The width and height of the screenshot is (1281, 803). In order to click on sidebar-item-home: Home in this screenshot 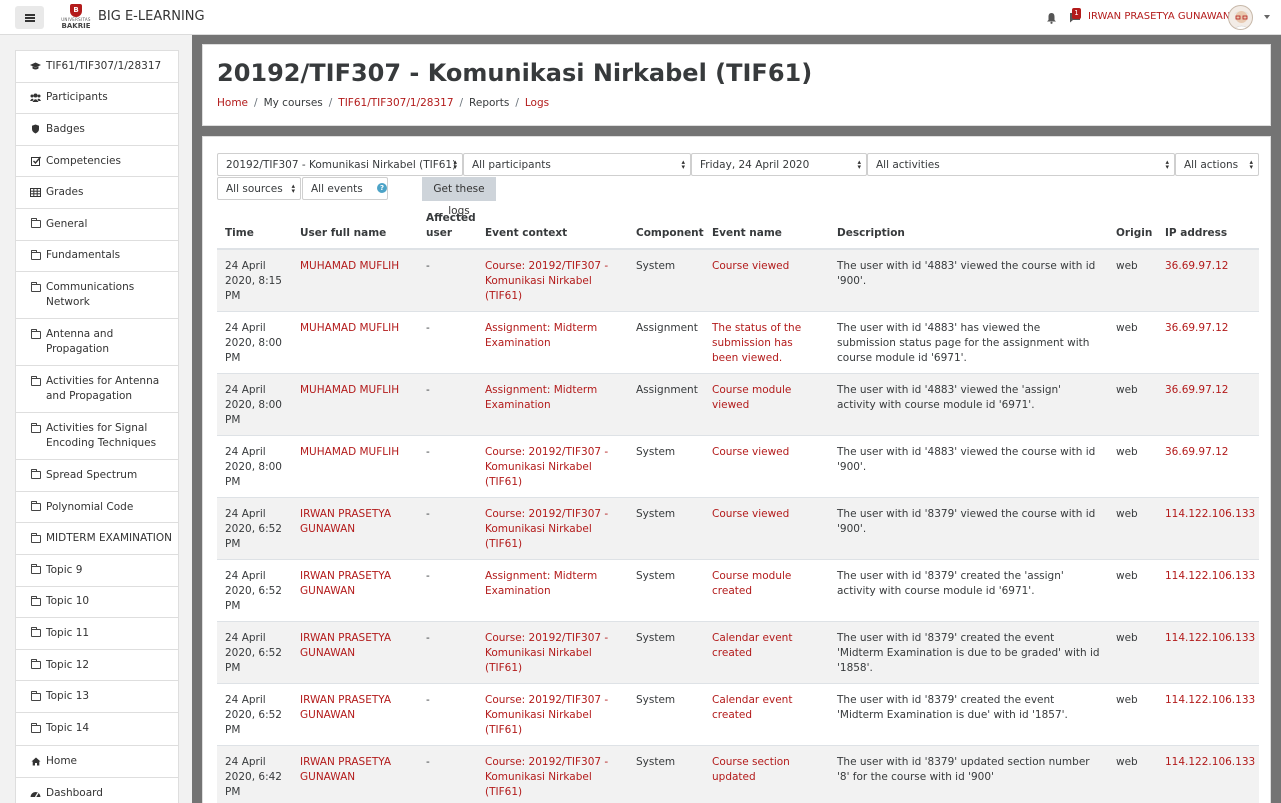, I will do `click(97, 762)`.